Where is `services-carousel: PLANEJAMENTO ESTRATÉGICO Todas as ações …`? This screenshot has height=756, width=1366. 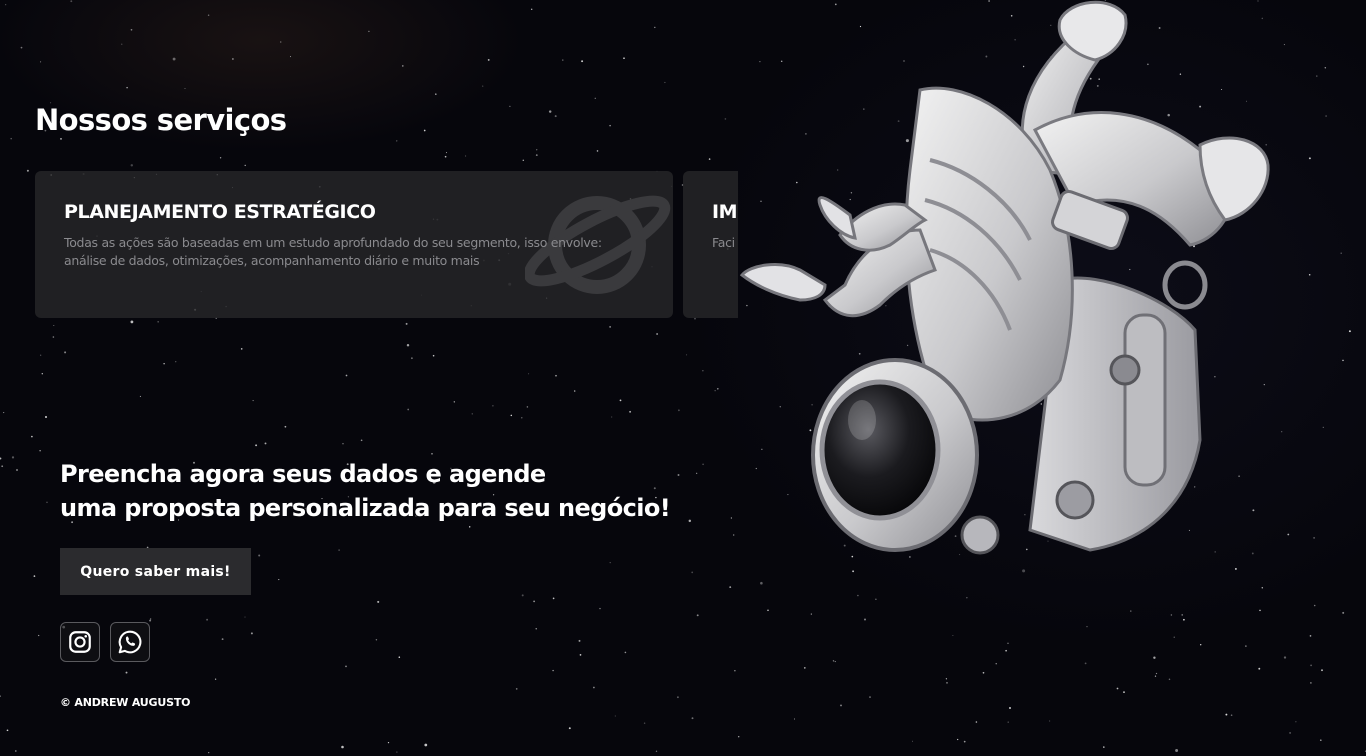 services-carousel: PLANEJAMENTO ESTRATÉGICO Todas as ações … is located at coordinates (386, 244).